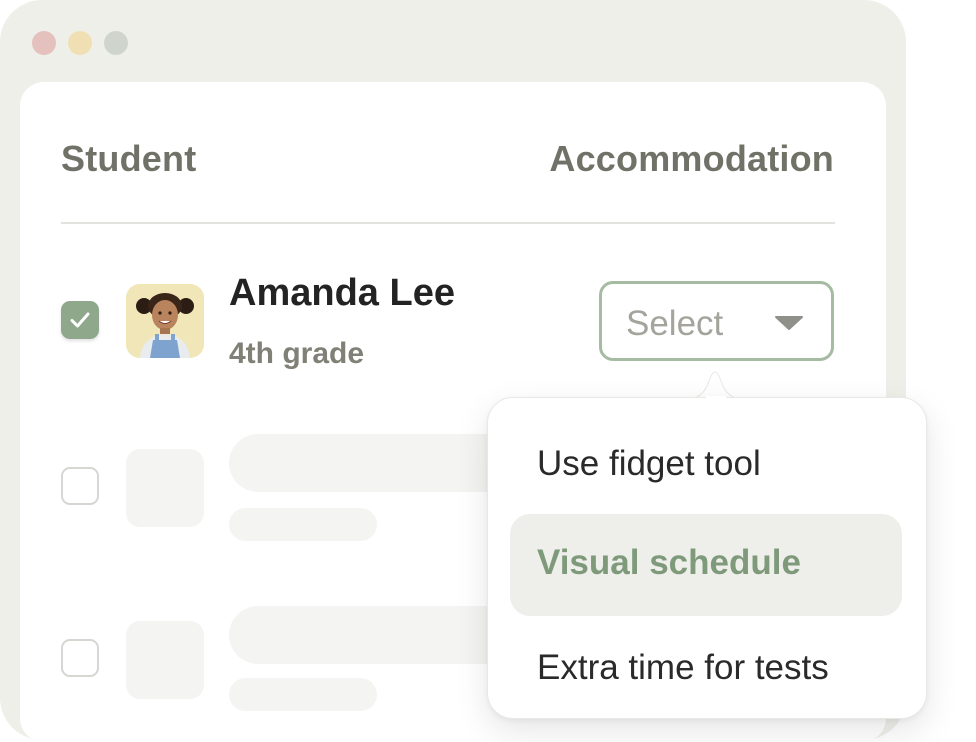 The image size is (976, 742). Describe the element at coordinates (116, 43) in the screenshot. I see `window-zoom-dot` at that location.